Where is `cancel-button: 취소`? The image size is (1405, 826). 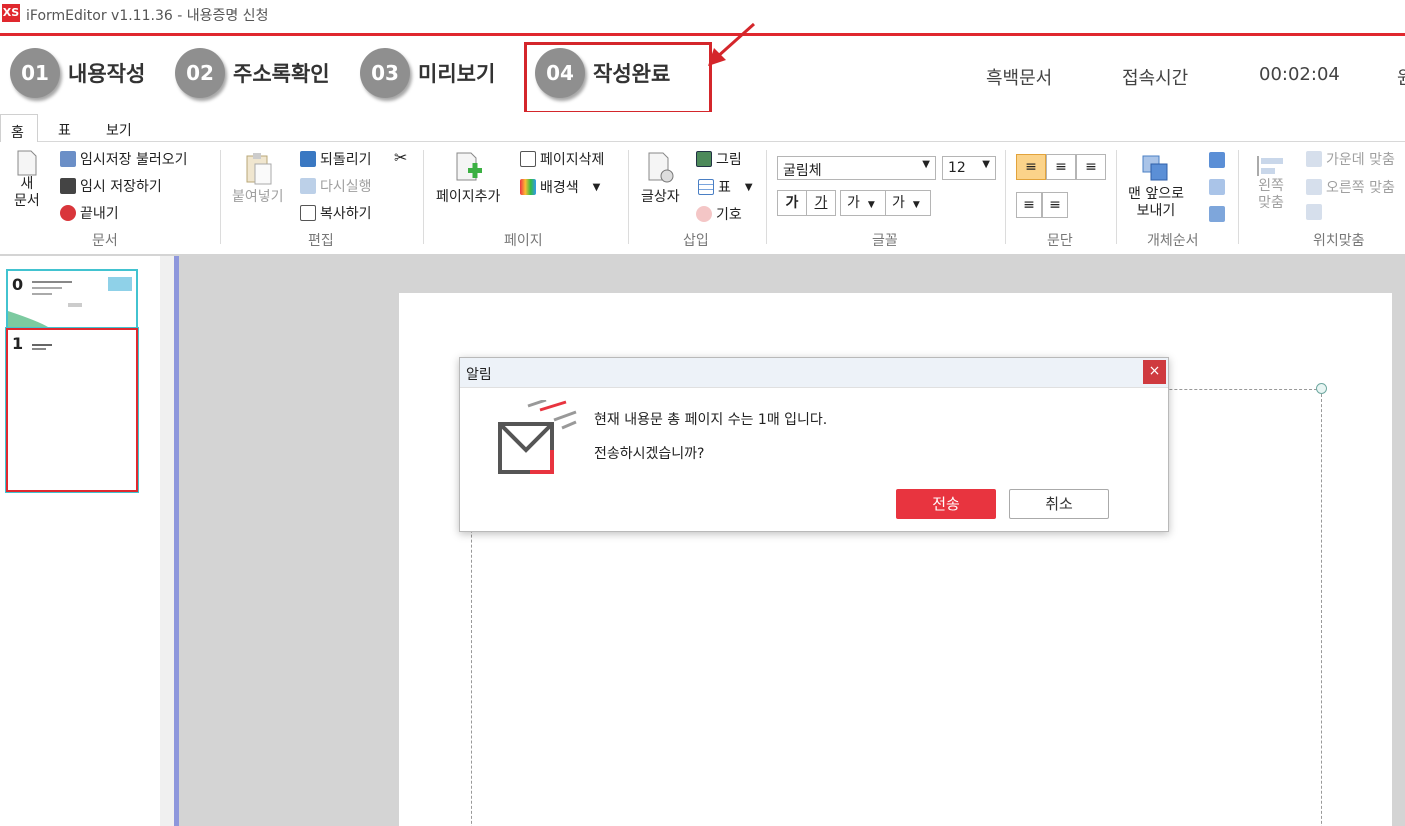
cancel-button: 취소 is located at coordinates (1059, 504).